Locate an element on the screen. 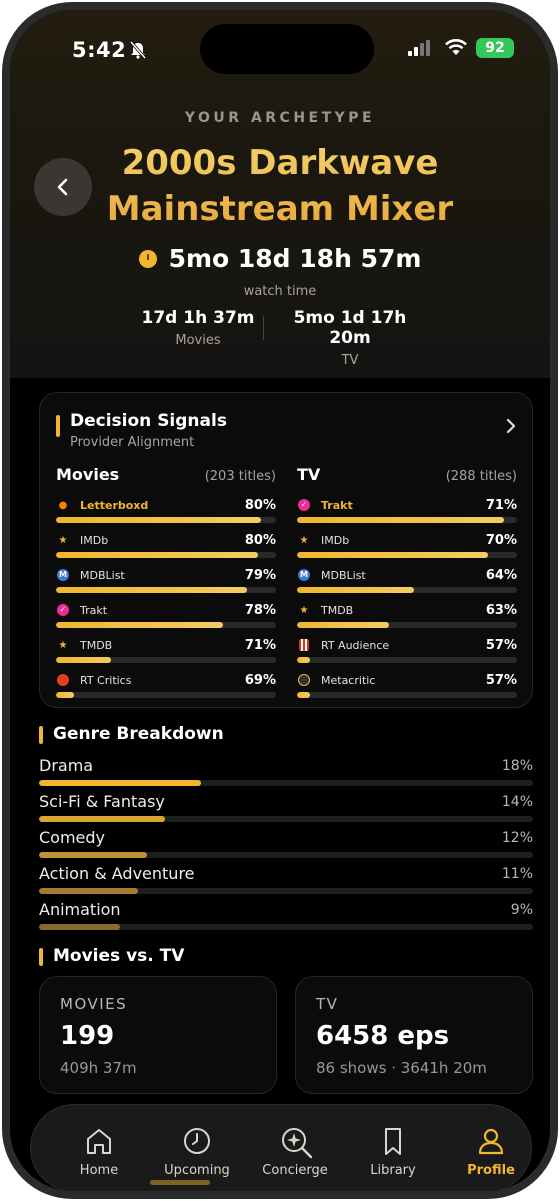 This screenshot has height=1201, width=560. genre-percent: 11% is located at coordinates (517, 874).